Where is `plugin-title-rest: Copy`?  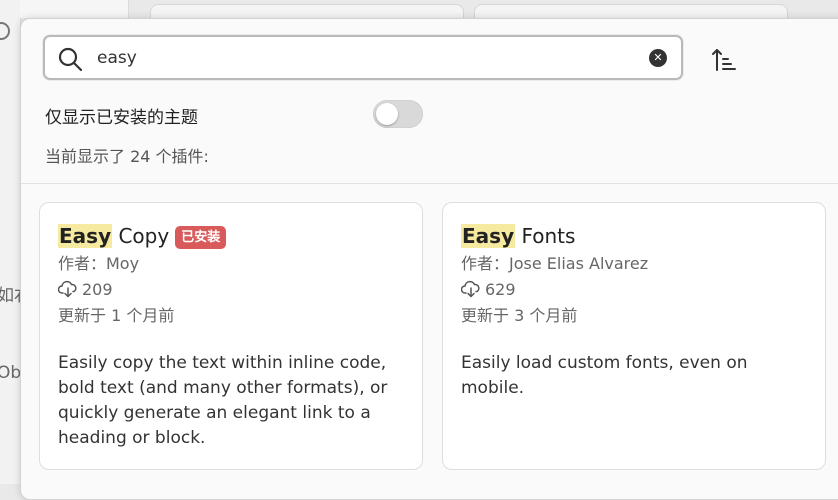
plugin-title-rest: Copy is located at coordinates (141, 236).